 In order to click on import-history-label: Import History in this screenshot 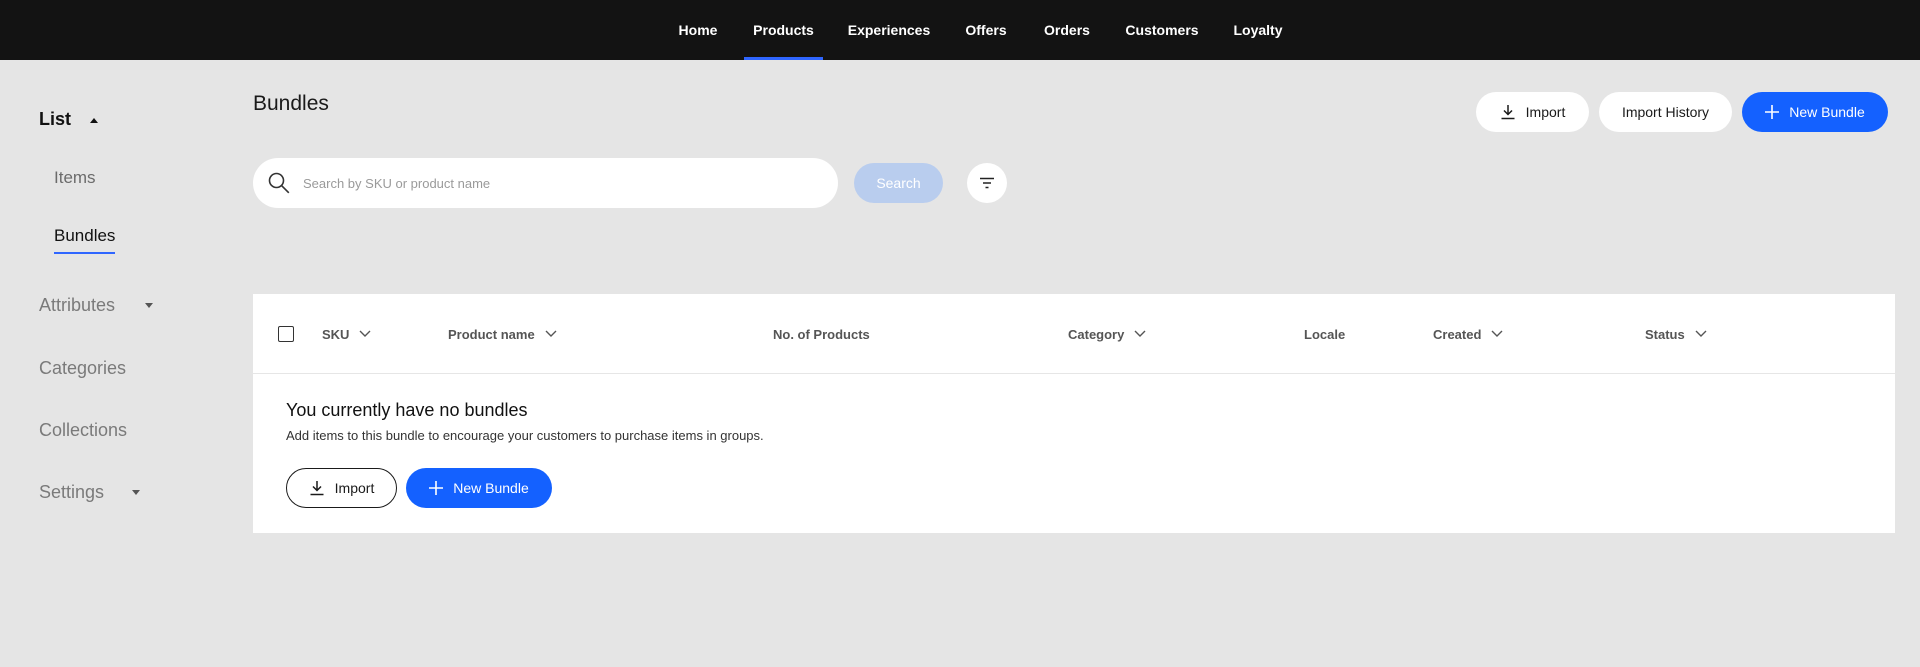, I will do `click(1665, 112)`.